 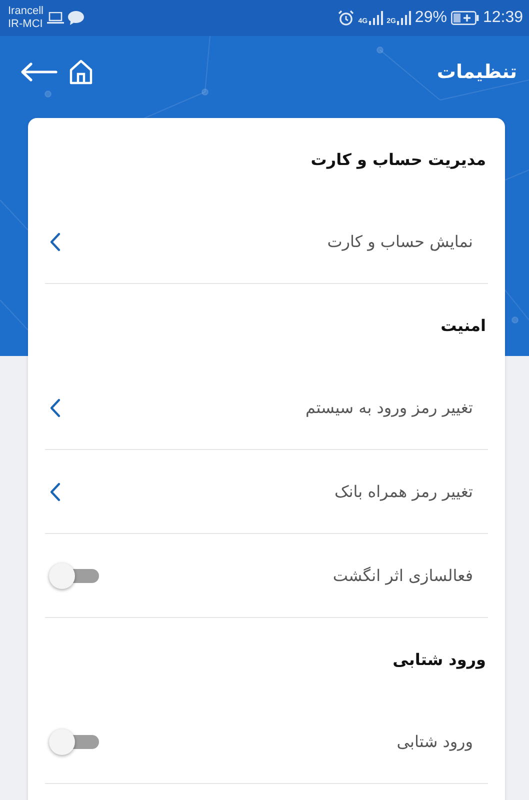 I want to click on battery-percent: 29%, so click(x=430, y=18).